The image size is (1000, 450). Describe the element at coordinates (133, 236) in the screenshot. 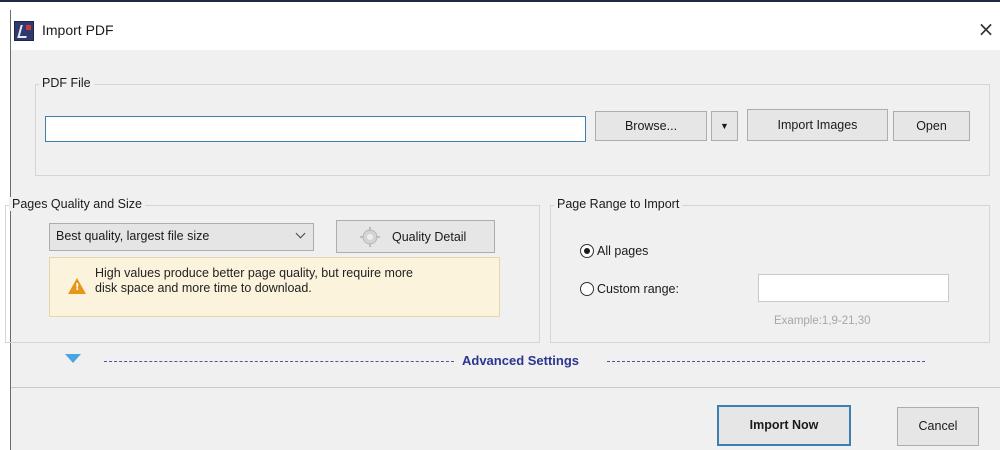

I see `quality-select-value: Best quality, largest file size` at that location.